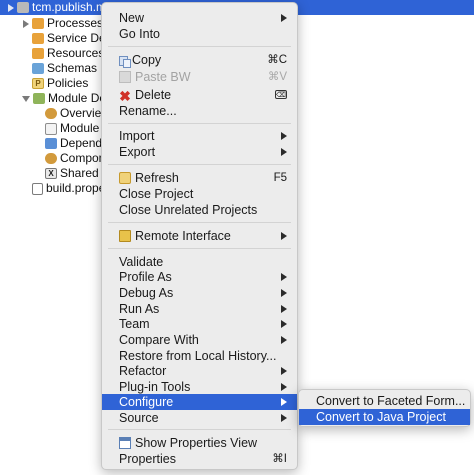 The image size is (474, 475). I want to click on menu-item-source: Source, so click(199, 418).